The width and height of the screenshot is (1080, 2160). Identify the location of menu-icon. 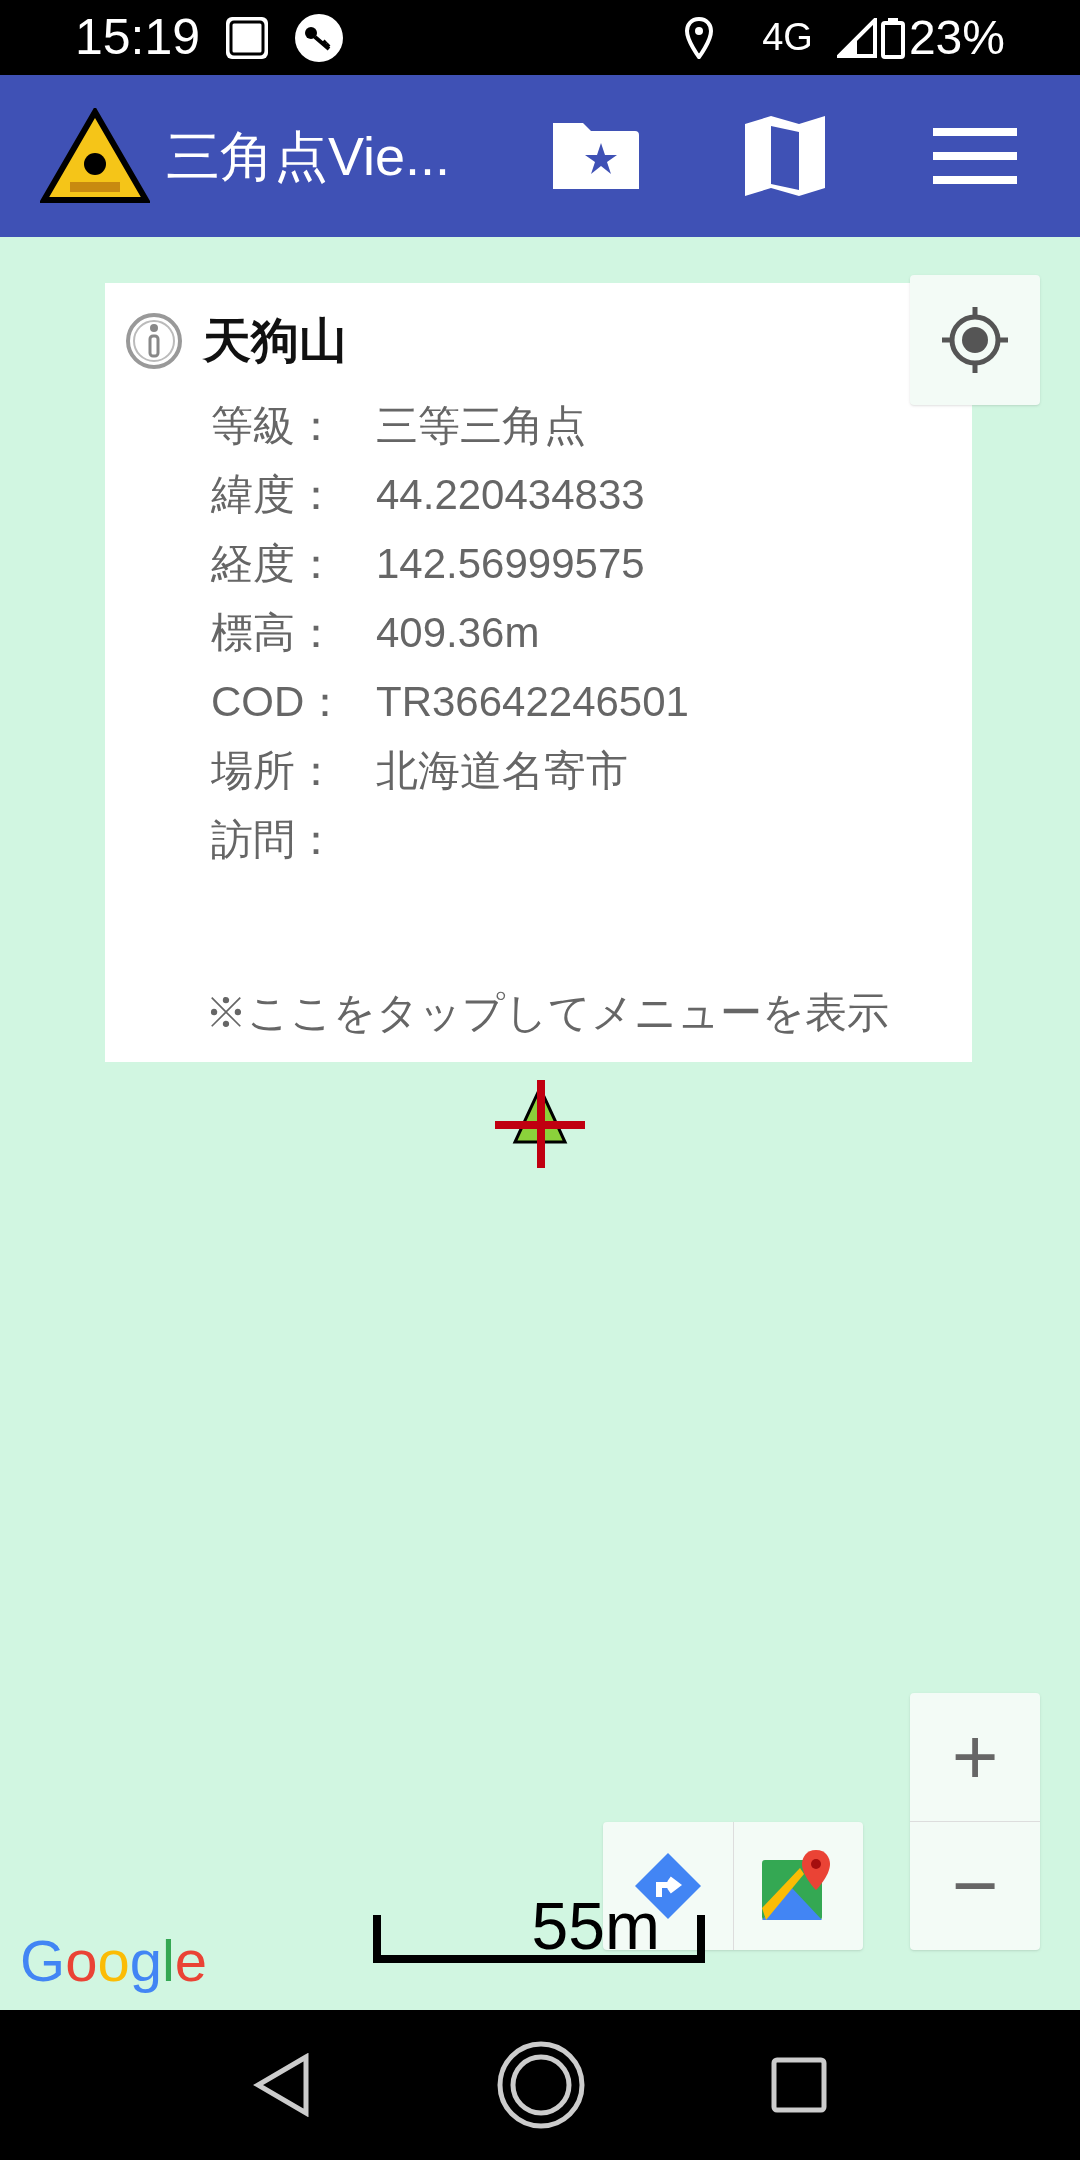
(975, 156).